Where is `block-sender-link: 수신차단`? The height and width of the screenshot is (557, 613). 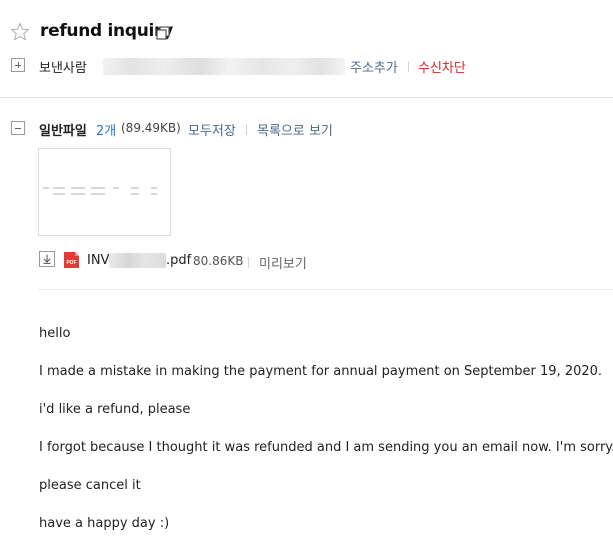
block-sender-link: 수신차단 is located at coordinates (442, 66).